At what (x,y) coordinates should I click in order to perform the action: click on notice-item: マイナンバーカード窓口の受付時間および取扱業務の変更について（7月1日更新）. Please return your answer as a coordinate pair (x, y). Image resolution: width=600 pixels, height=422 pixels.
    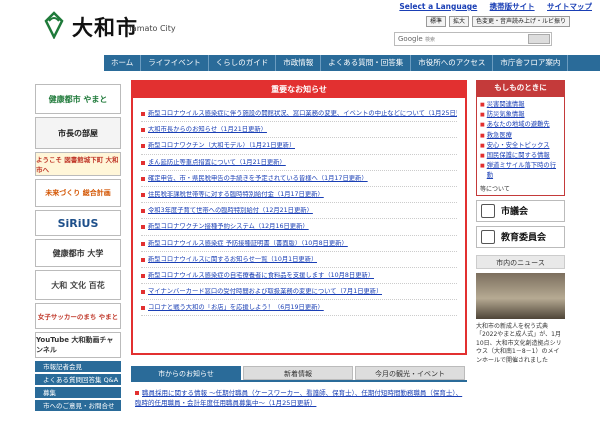
    Looking at the image, I should click on (299, 292).